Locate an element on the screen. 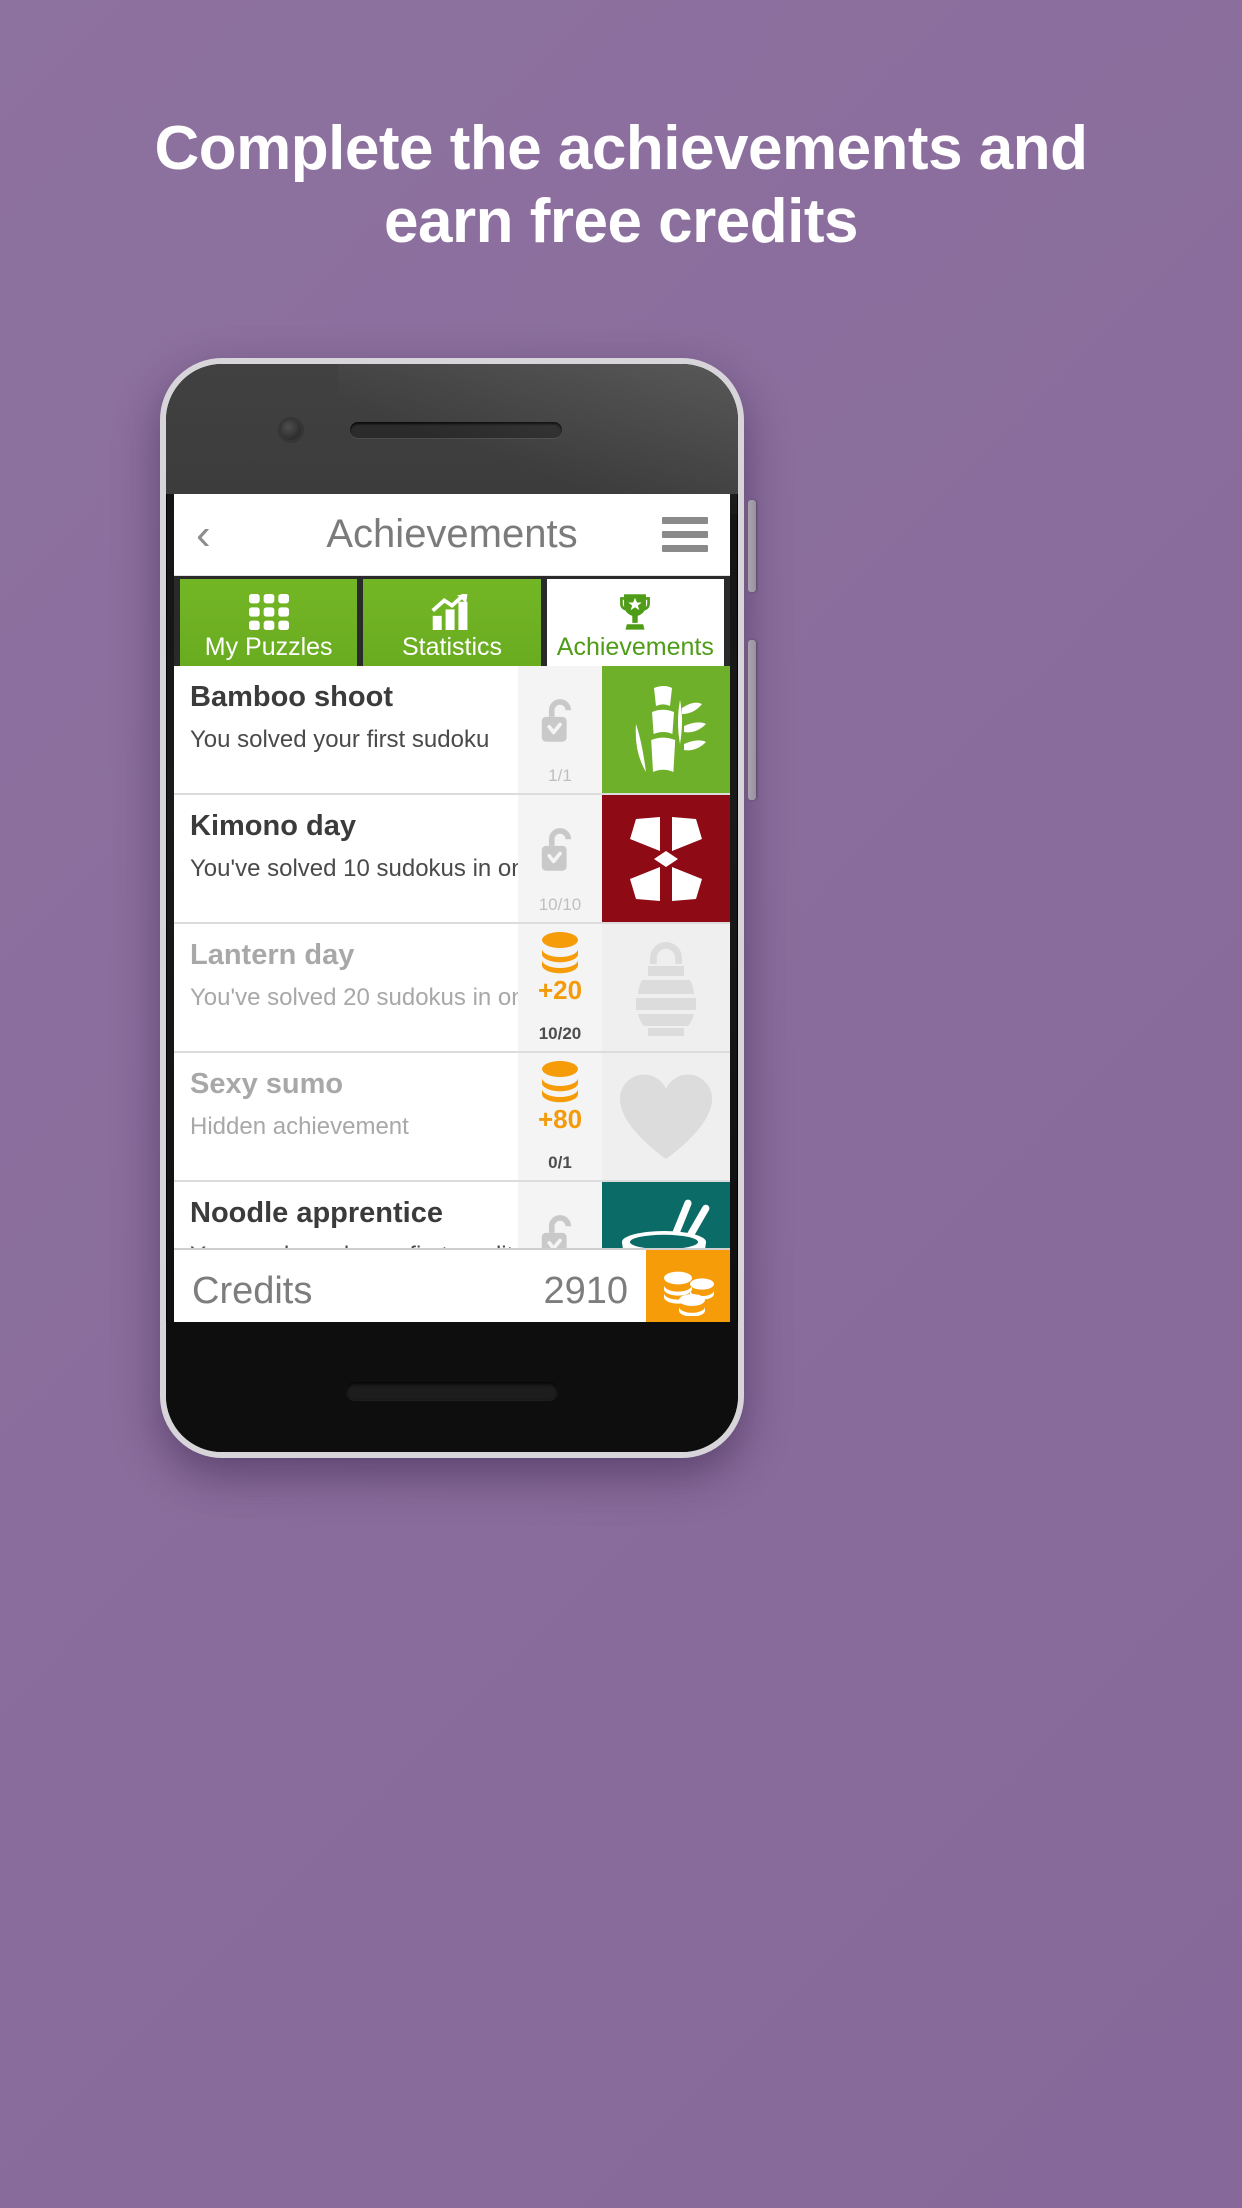 Image resolution: width=1242 pixels, height=2208 pixels. achievement-reward: +80 is located at coordinates (560, 1096).